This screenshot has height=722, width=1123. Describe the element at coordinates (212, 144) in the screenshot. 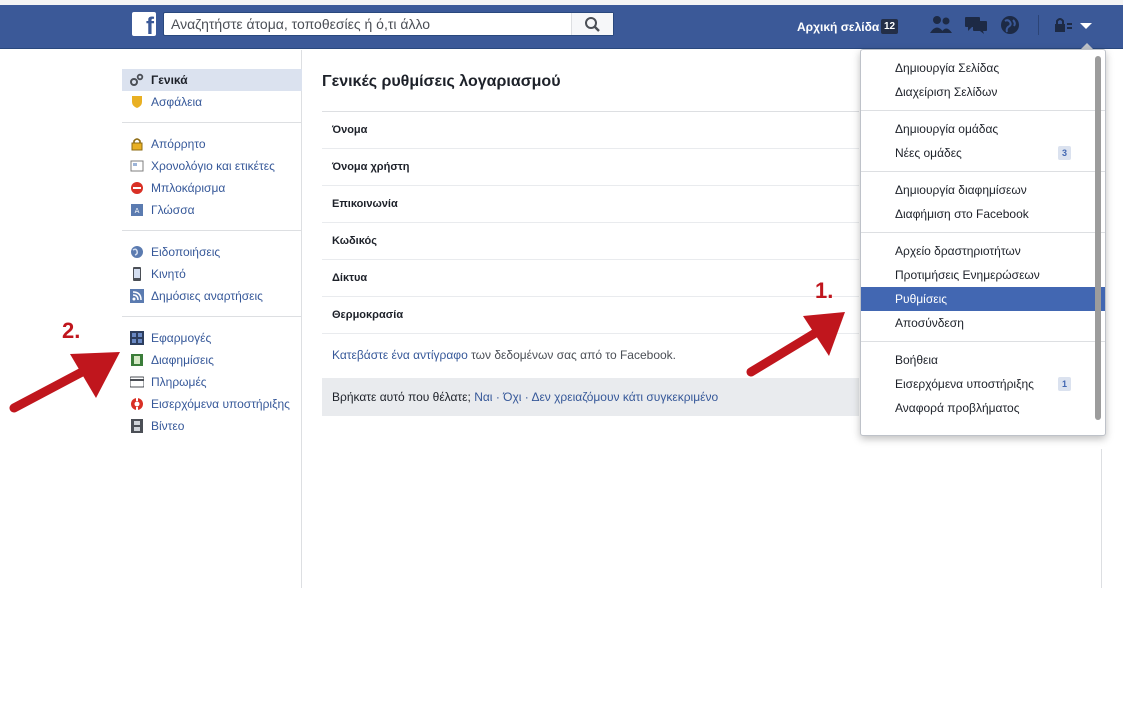

I see `sidebar-item-privacy: Απόρρητο` at that location.